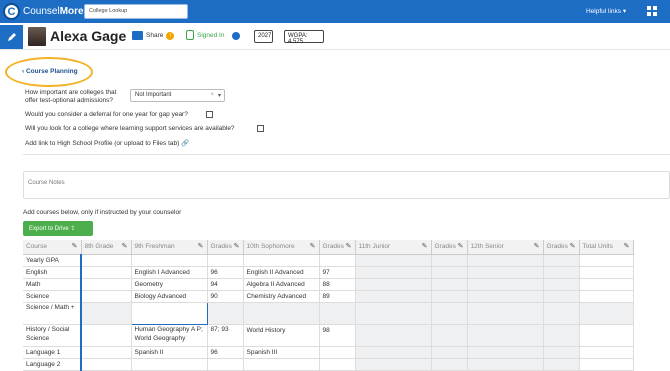 The image size is (670, 371). What do you see at coordinates (169, 352) in the screenshot?
I see `course-cell: Spanish II` at bounding box center [169, 352].